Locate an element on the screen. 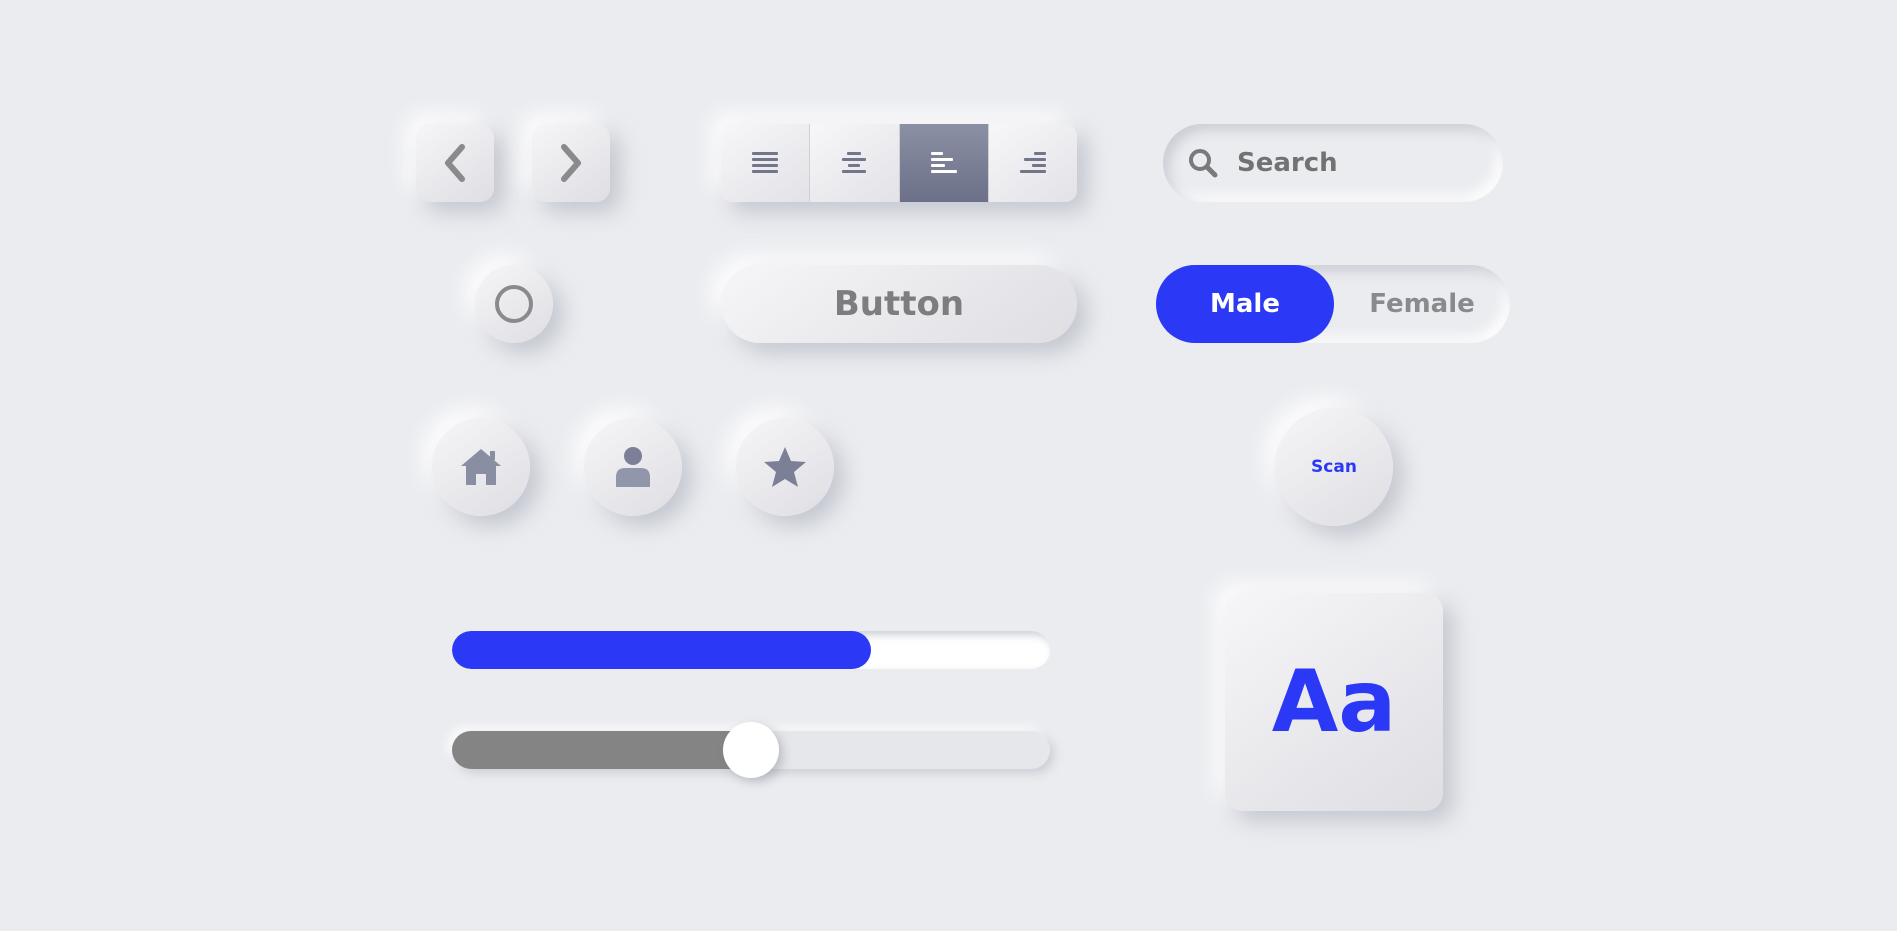  align-center-icon is located at coordinates (854, 162).